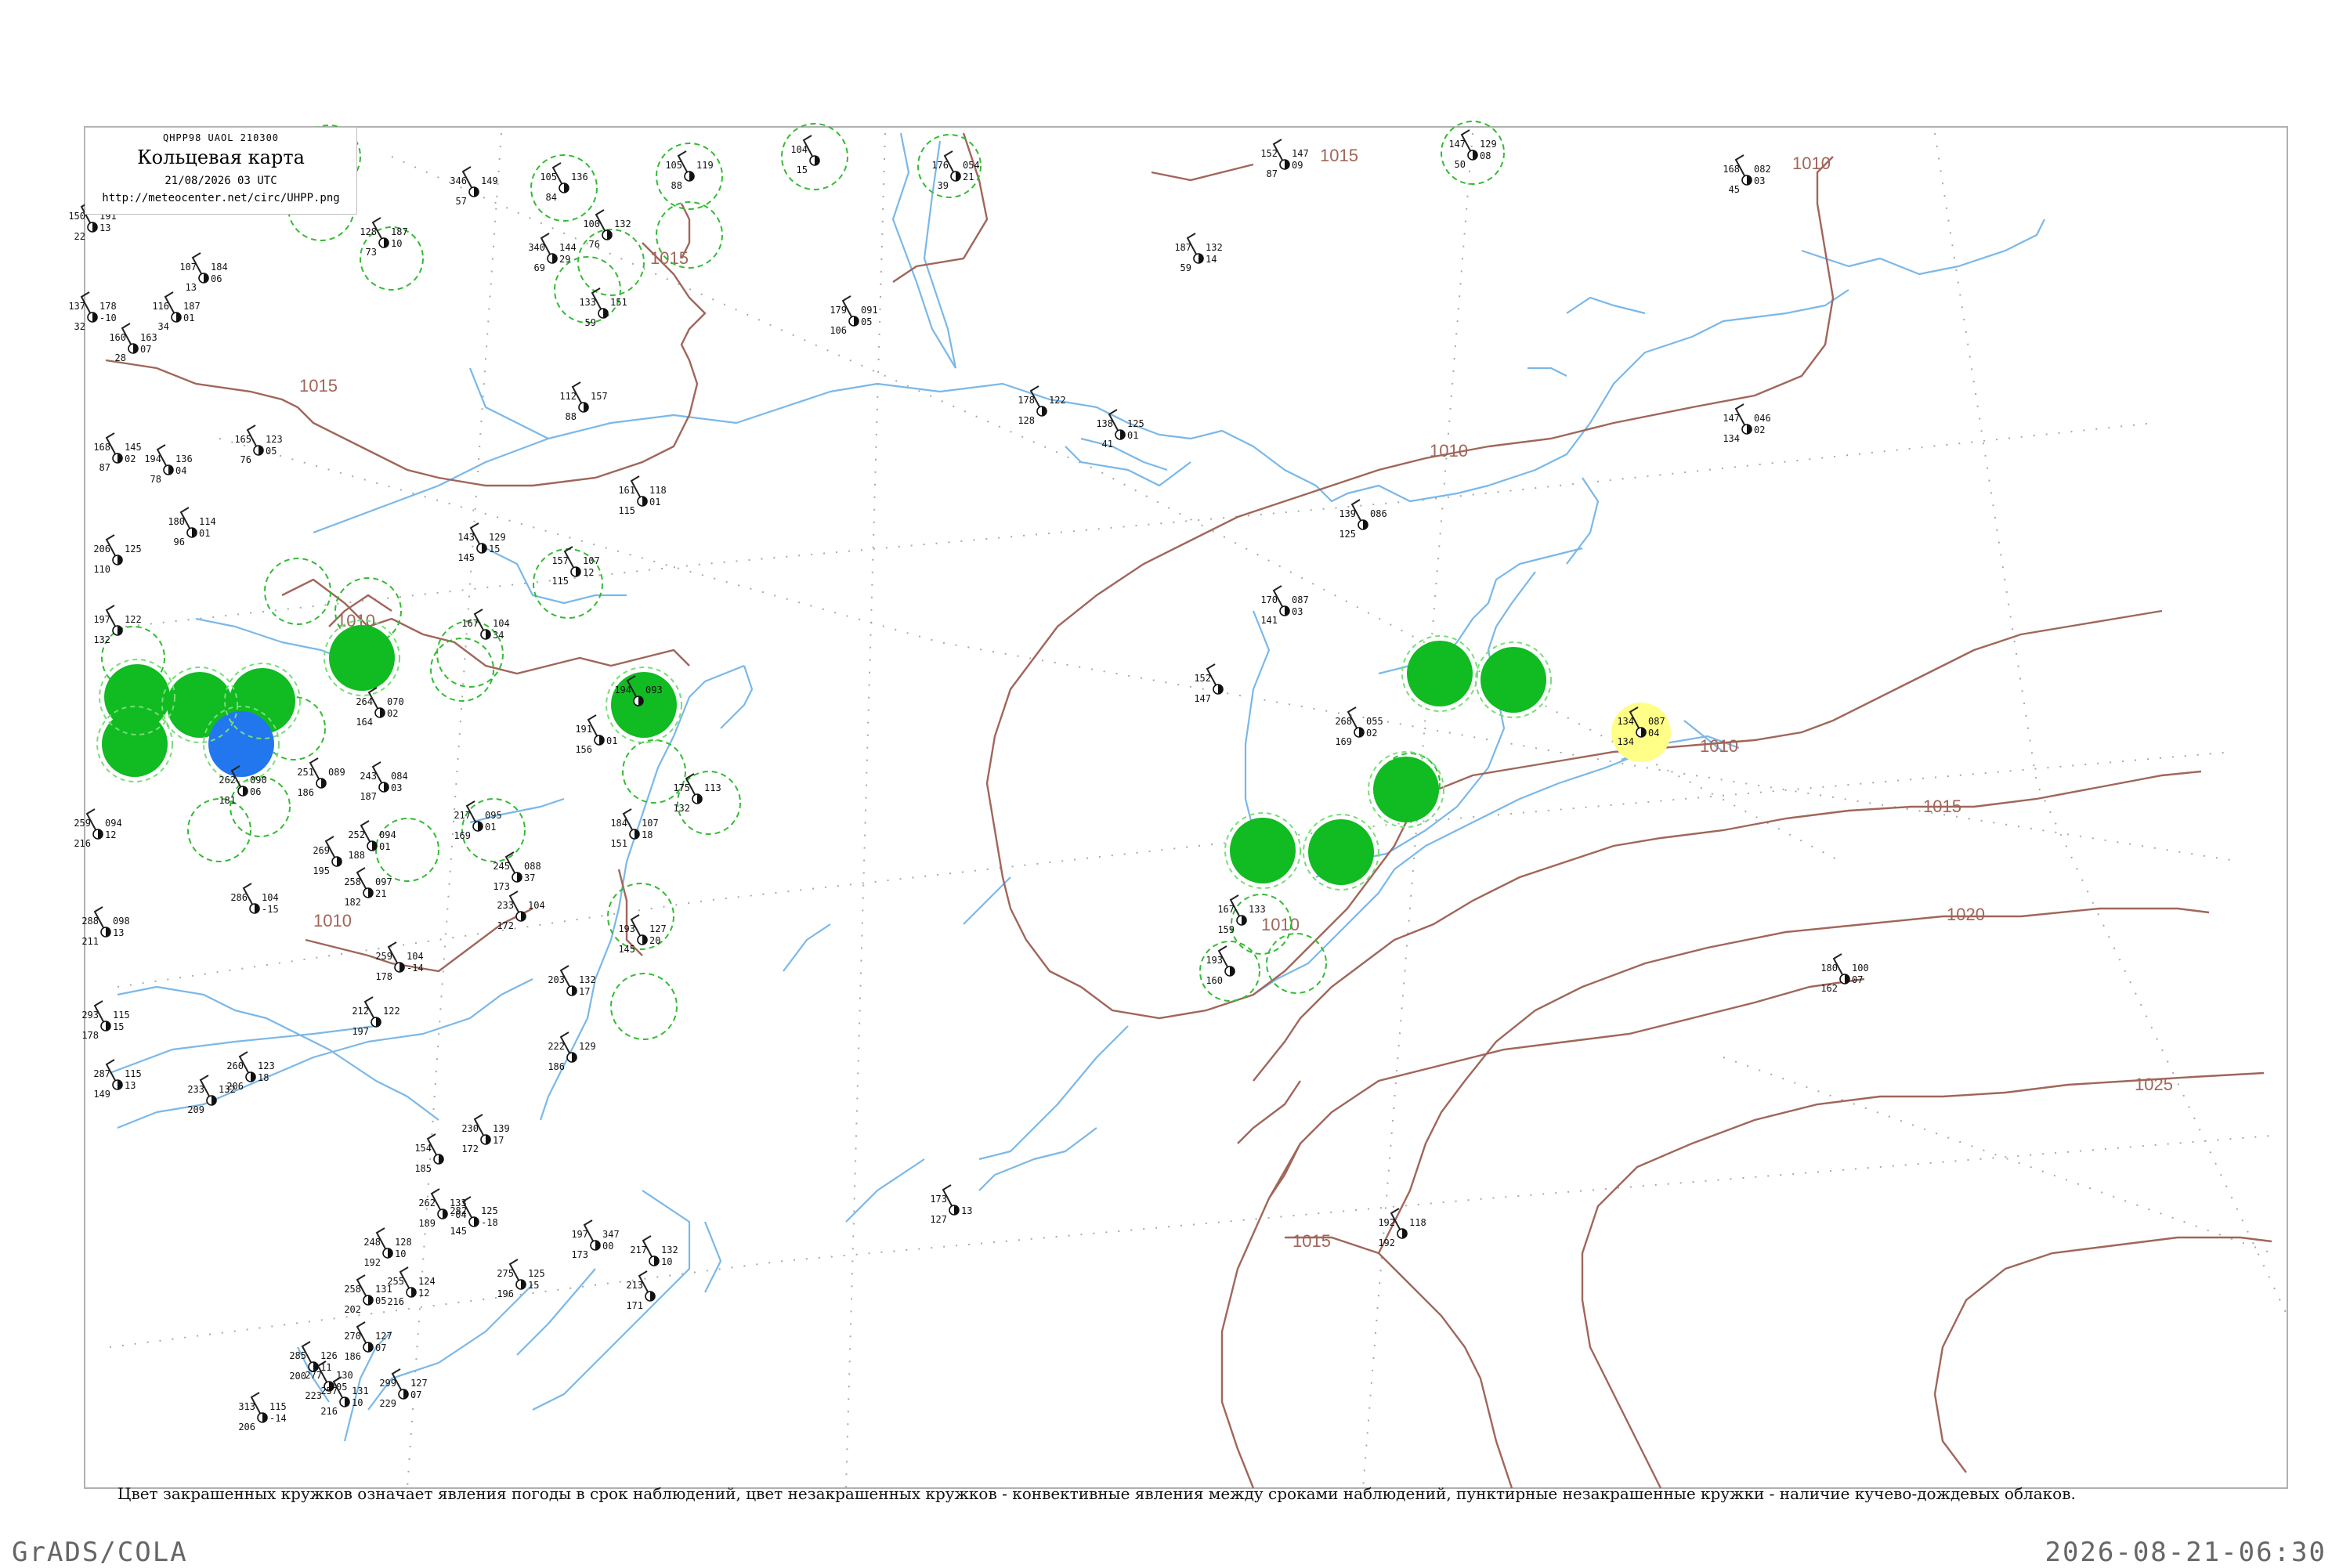 The image size is (2350, 1568). What do you see at coordinates (120, 357) in the screenshot?
I see `dew-point: 28` at bounding box center [120, 357].